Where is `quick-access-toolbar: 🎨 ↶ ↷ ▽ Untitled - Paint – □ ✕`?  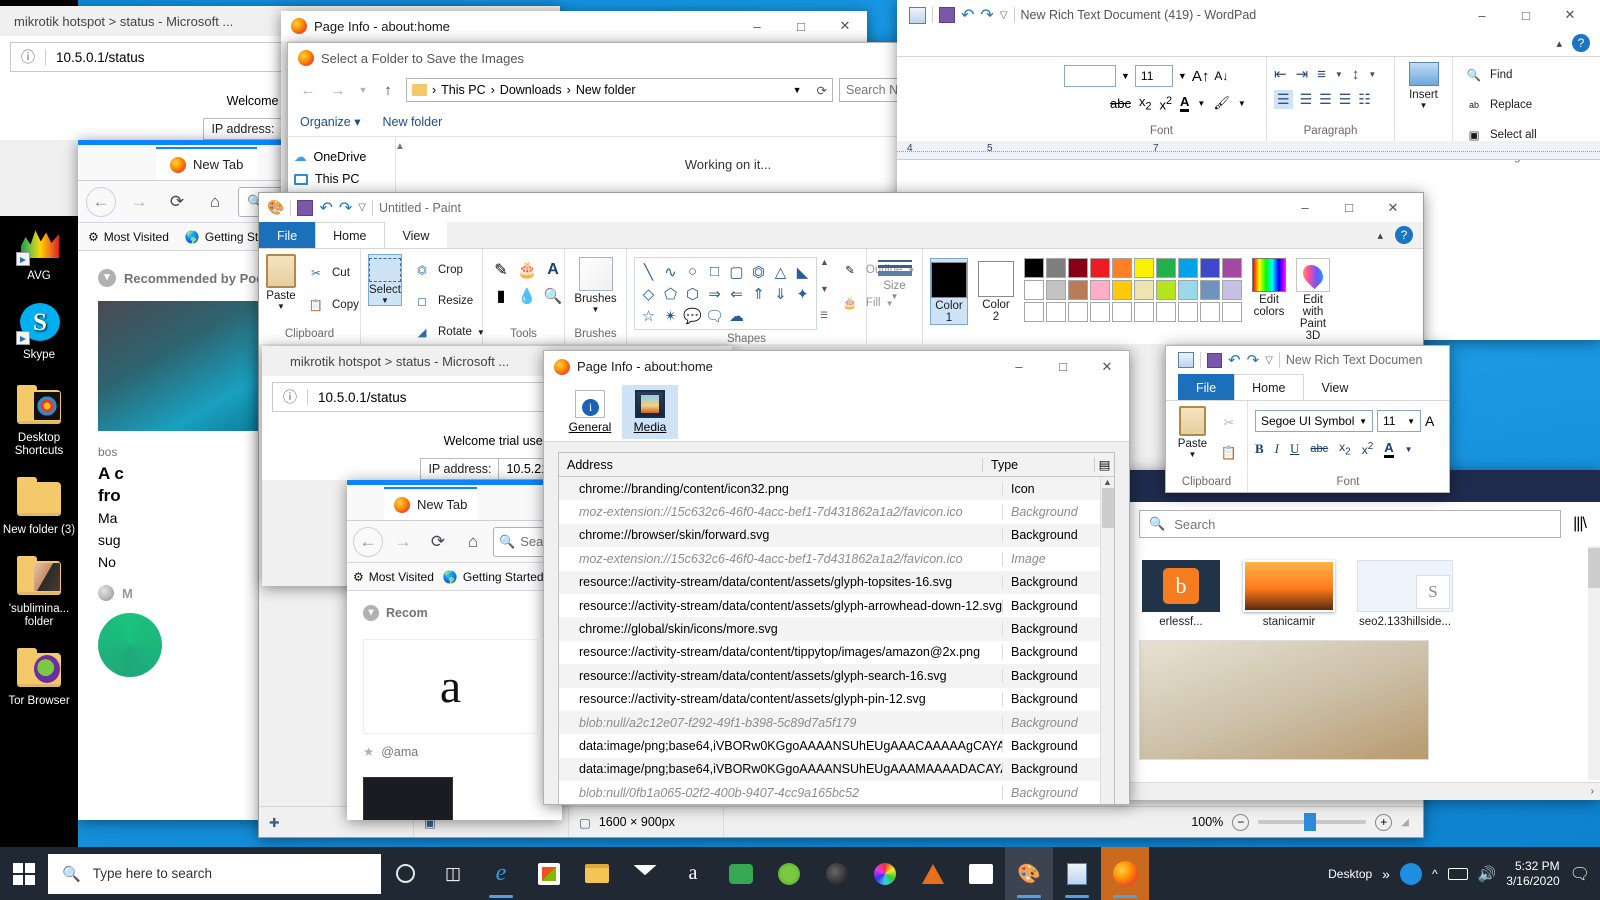
quick-access-toolbar: 🎨 ↶ ↷ ▽ Untitled - Paint – □ ✕ is located at coordinates (841, 207).